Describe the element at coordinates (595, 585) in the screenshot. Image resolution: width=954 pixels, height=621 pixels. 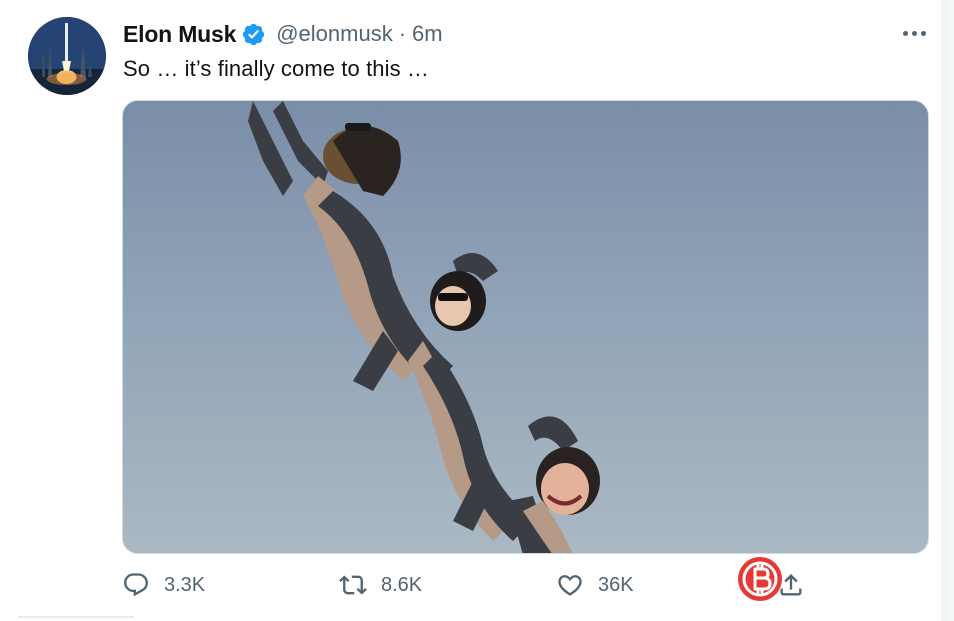
I see `like-button: 36K` at that location.